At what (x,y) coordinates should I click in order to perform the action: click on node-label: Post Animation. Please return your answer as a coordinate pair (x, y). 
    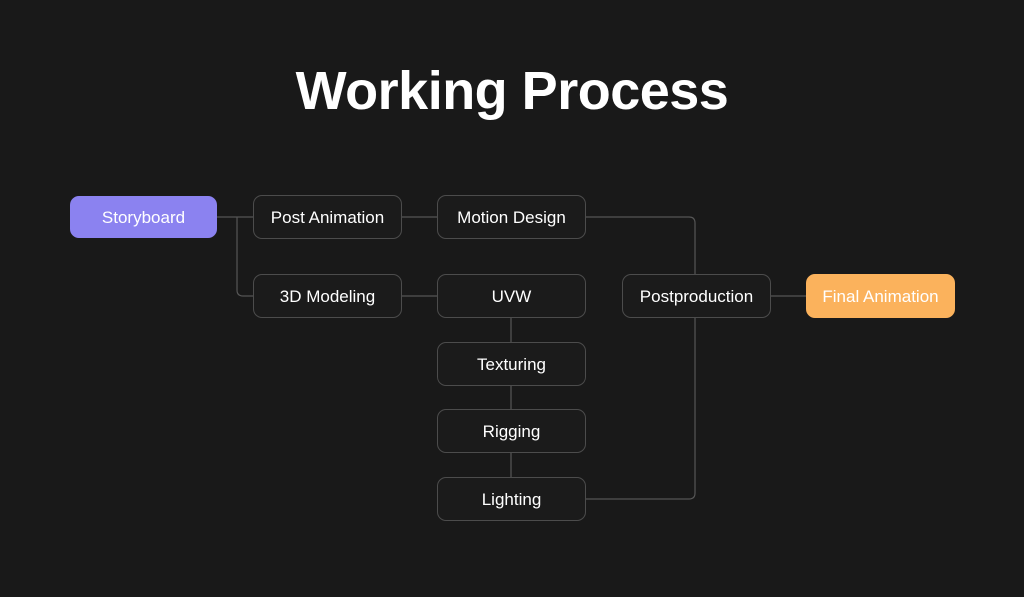
    Looking at the image, I should click on (327, 217).